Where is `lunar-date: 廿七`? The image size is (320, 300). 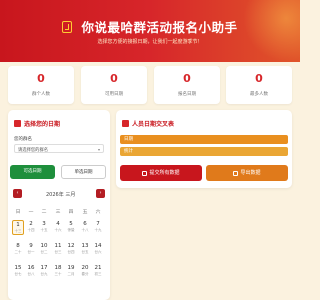
lunar-date: 廿七 is located at coordinates (18, 274).